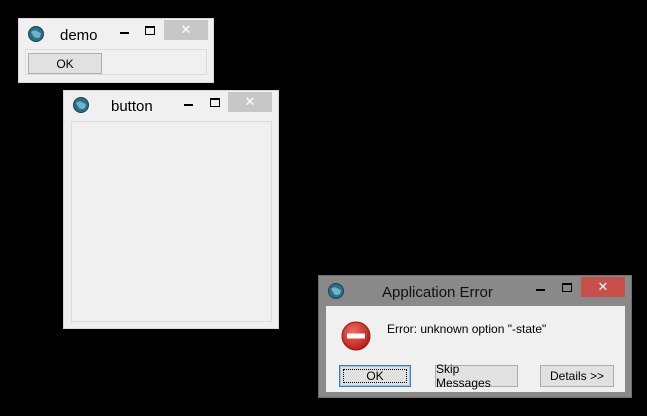  Describe the element at coordinates (116, 62) in the screenshot. I see `demo-client: OK` at that location.